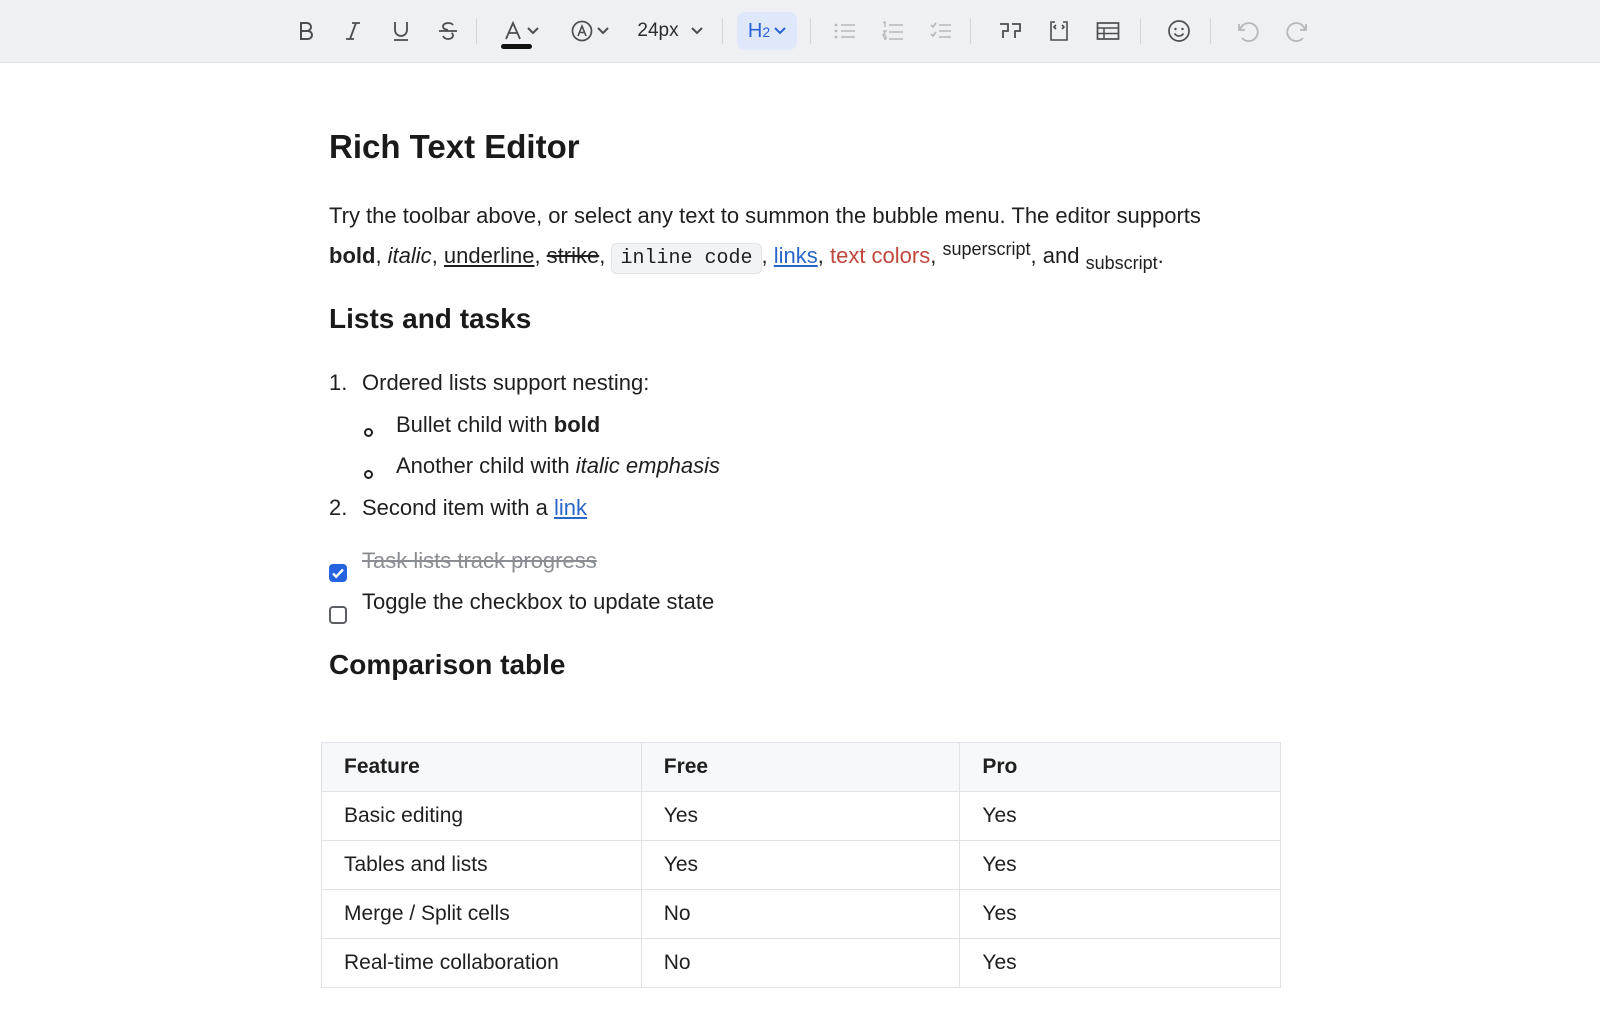 The width and height of the screenshot is (1600, 1031). I want to click on heading-icon: H2, so click(759, 31).